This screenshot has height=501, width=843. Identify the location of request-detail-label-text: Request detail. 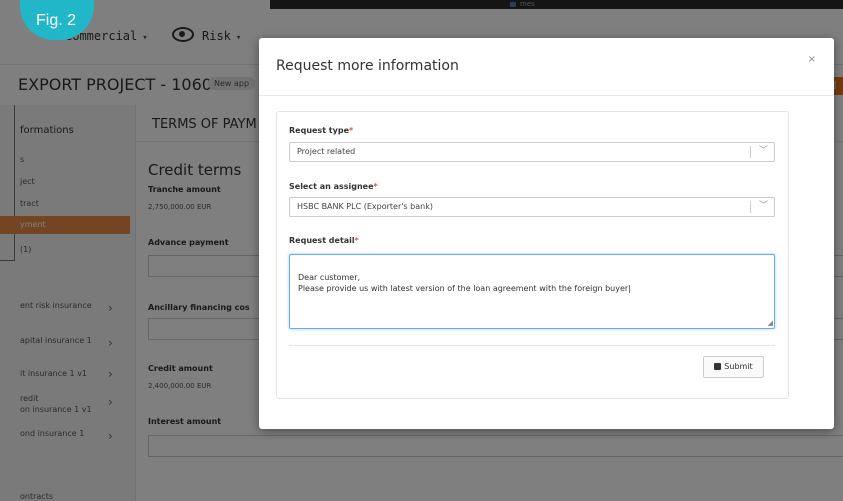
(322, 240).